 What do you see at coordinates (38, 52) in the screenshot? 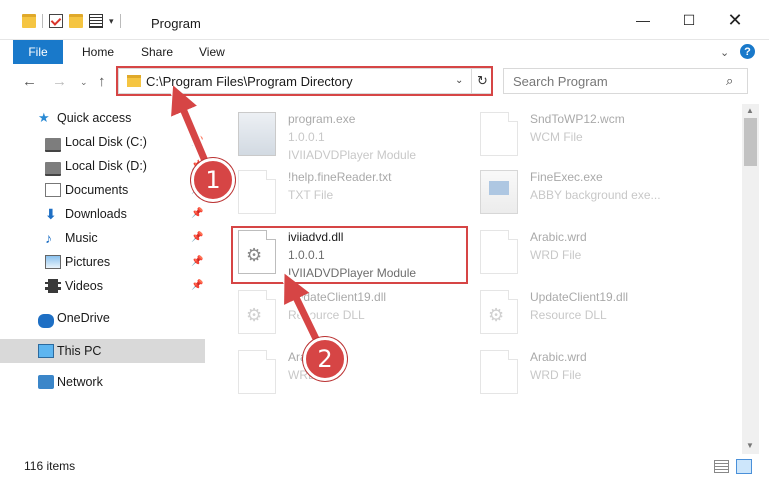
I see `tab-file: File` at bounding box center [38, 52].